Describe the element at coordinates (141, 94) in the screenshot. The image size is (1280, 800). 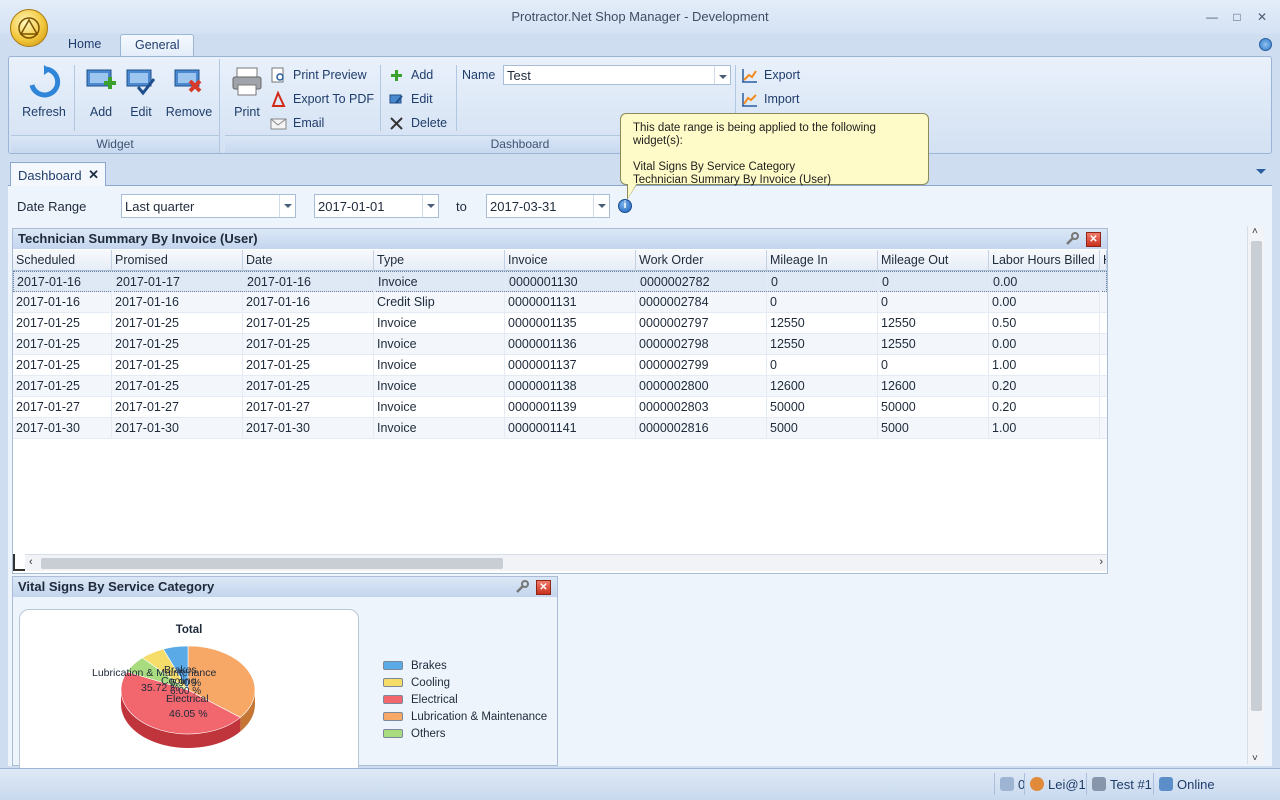
I see `edit-widget-button: Edit` at that location.